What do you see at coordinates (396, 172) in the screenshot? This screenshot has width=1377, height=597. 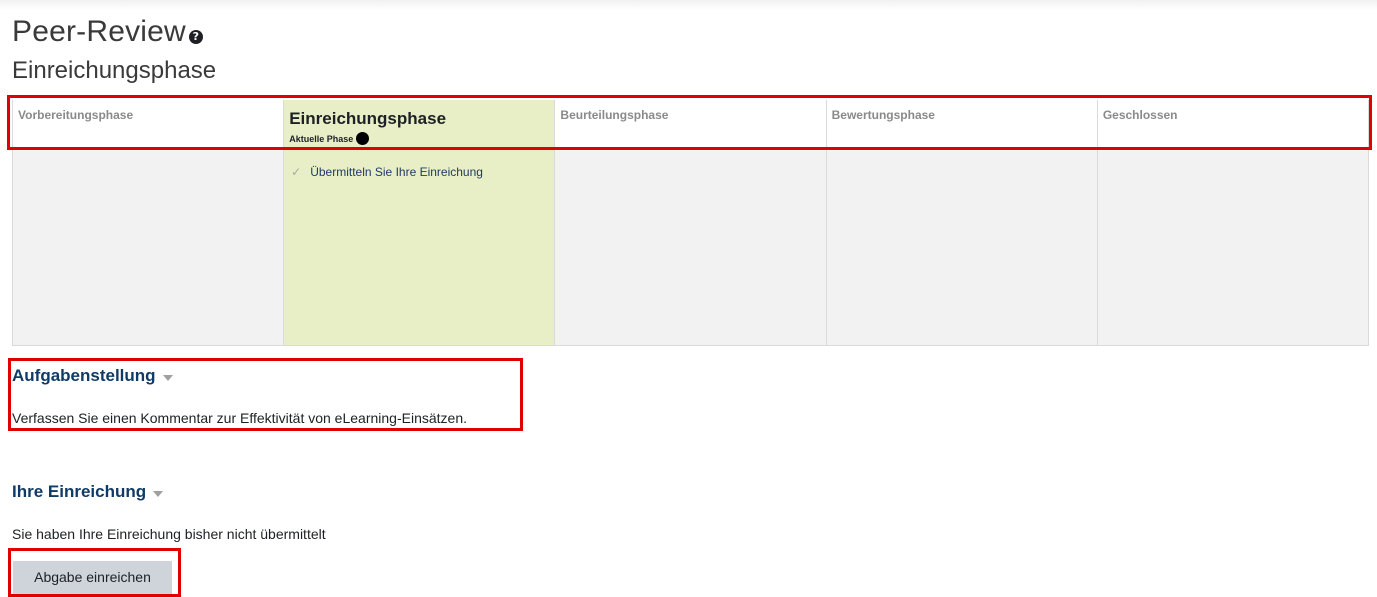 I see `task-label: Übermitteln Sie Ihre Einreichung` at bounding box center [396, 172].